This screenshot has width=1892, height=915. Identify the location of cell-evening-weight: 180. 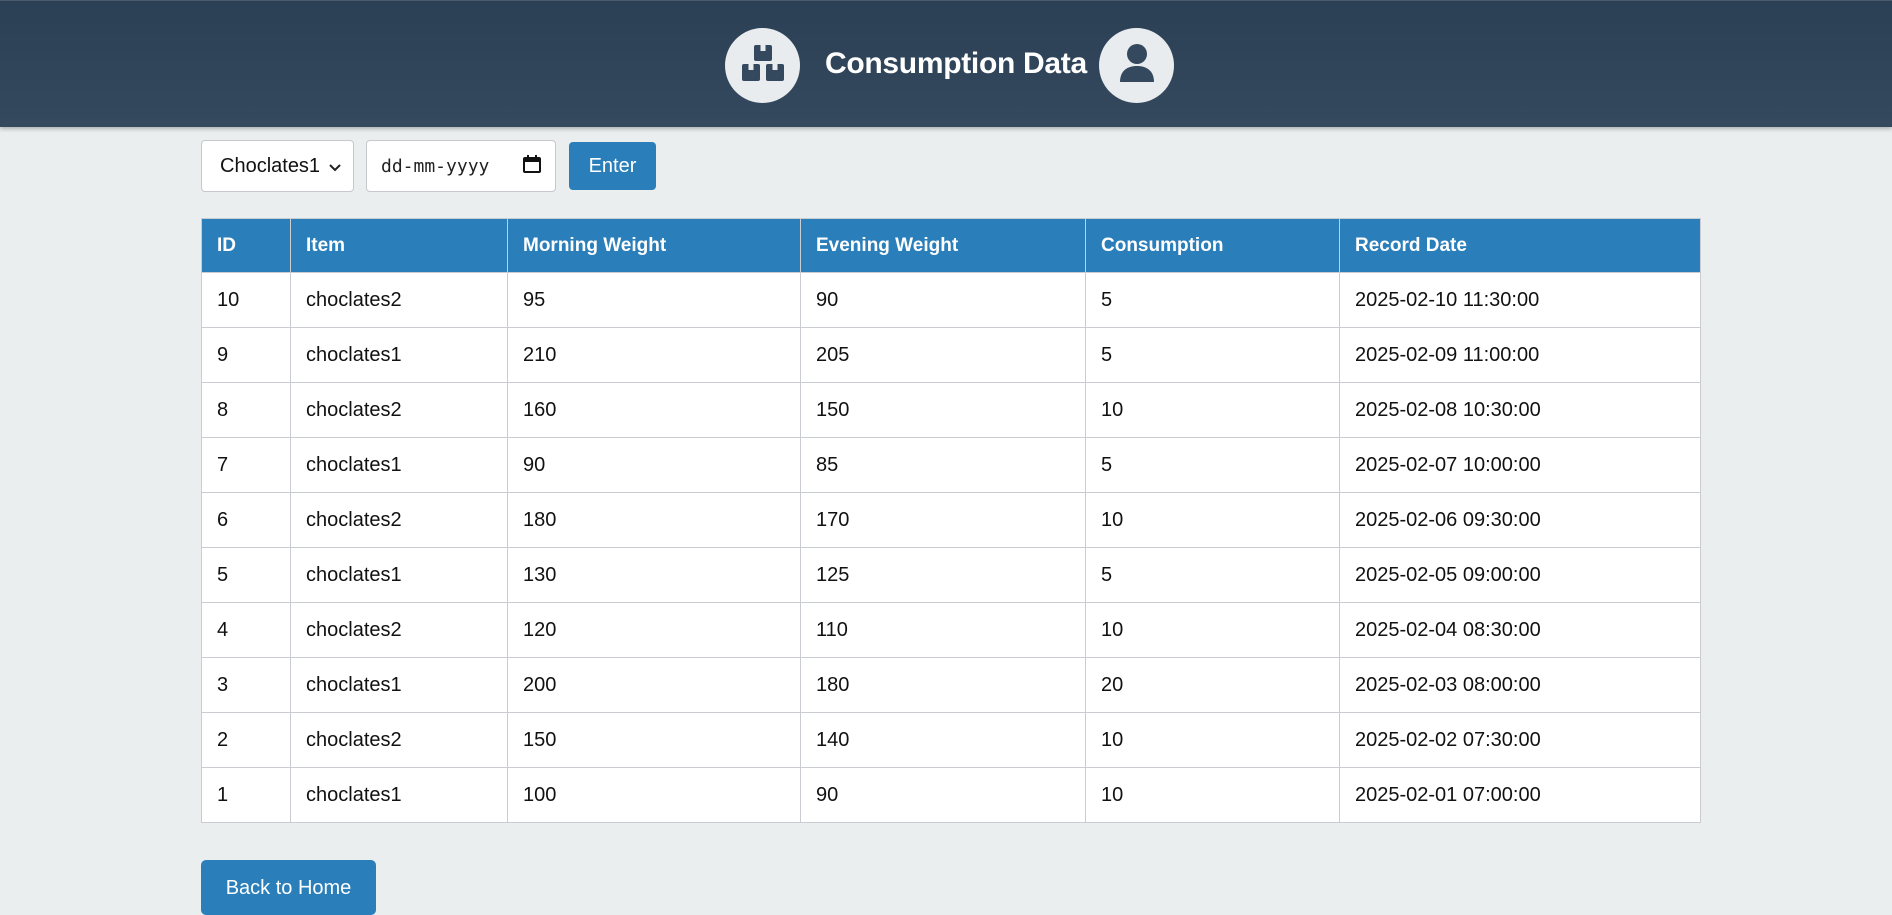
(943, 685).